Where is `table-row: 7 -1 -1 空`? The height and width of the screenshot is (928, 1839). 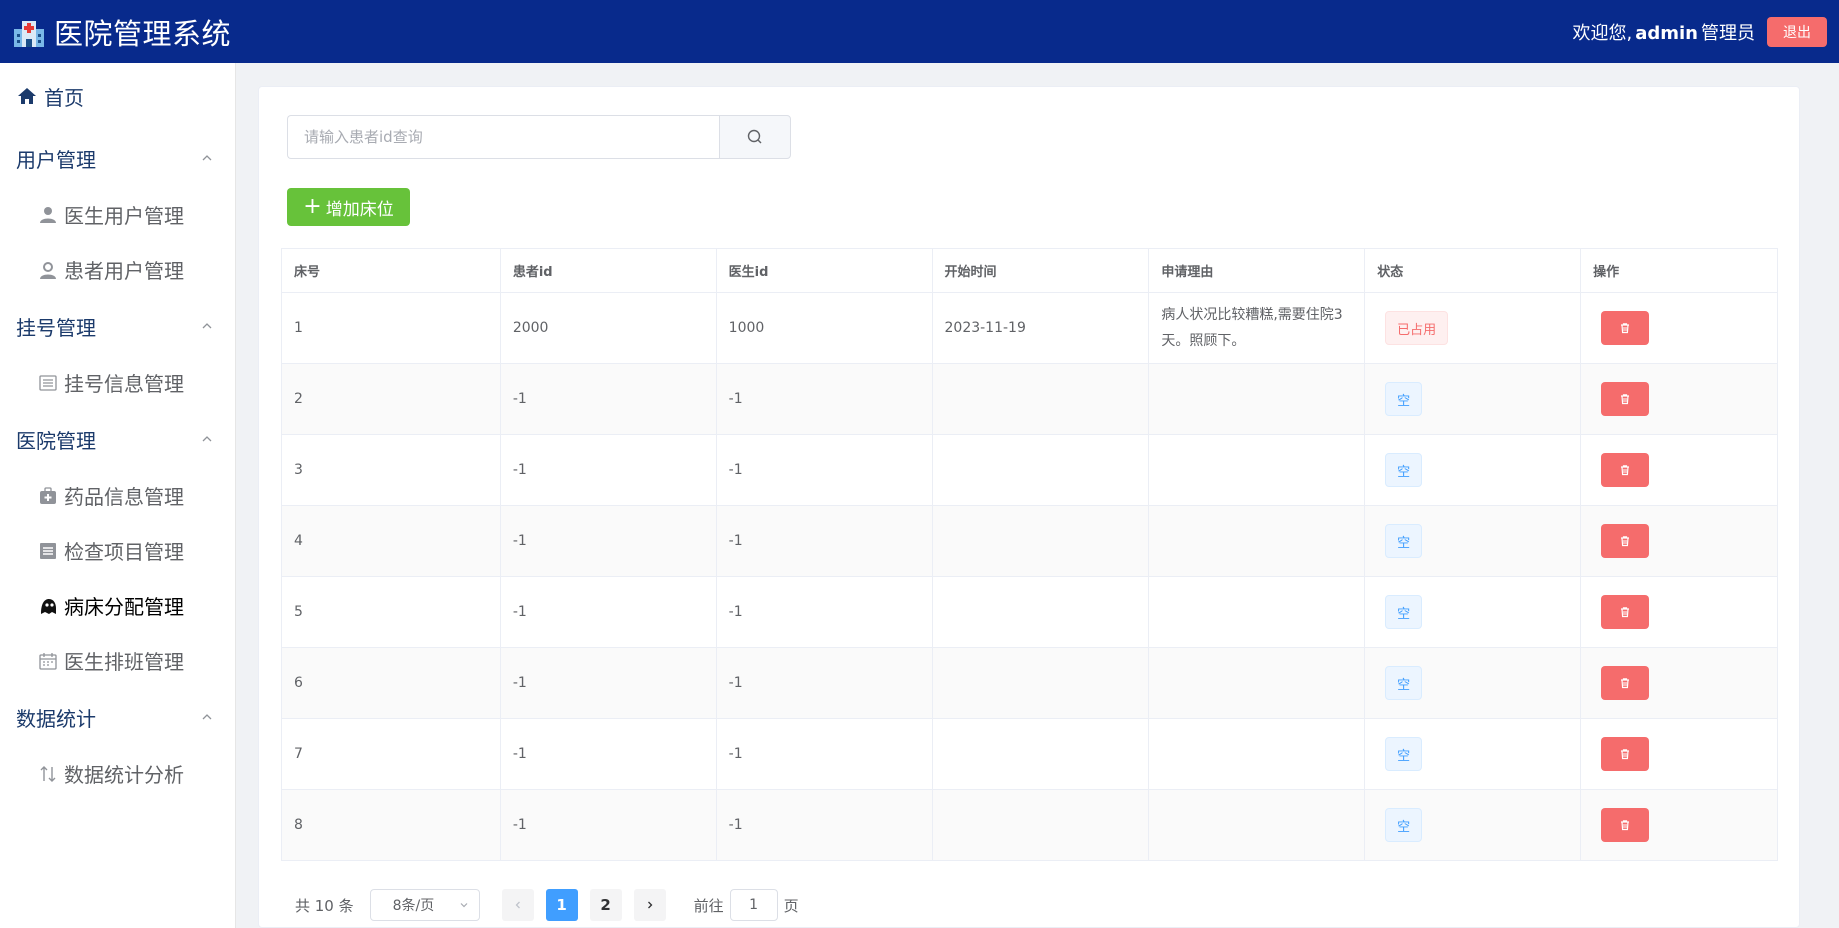 table-row: 7 -1 -1 空 is located at coordinates (1029, 754).